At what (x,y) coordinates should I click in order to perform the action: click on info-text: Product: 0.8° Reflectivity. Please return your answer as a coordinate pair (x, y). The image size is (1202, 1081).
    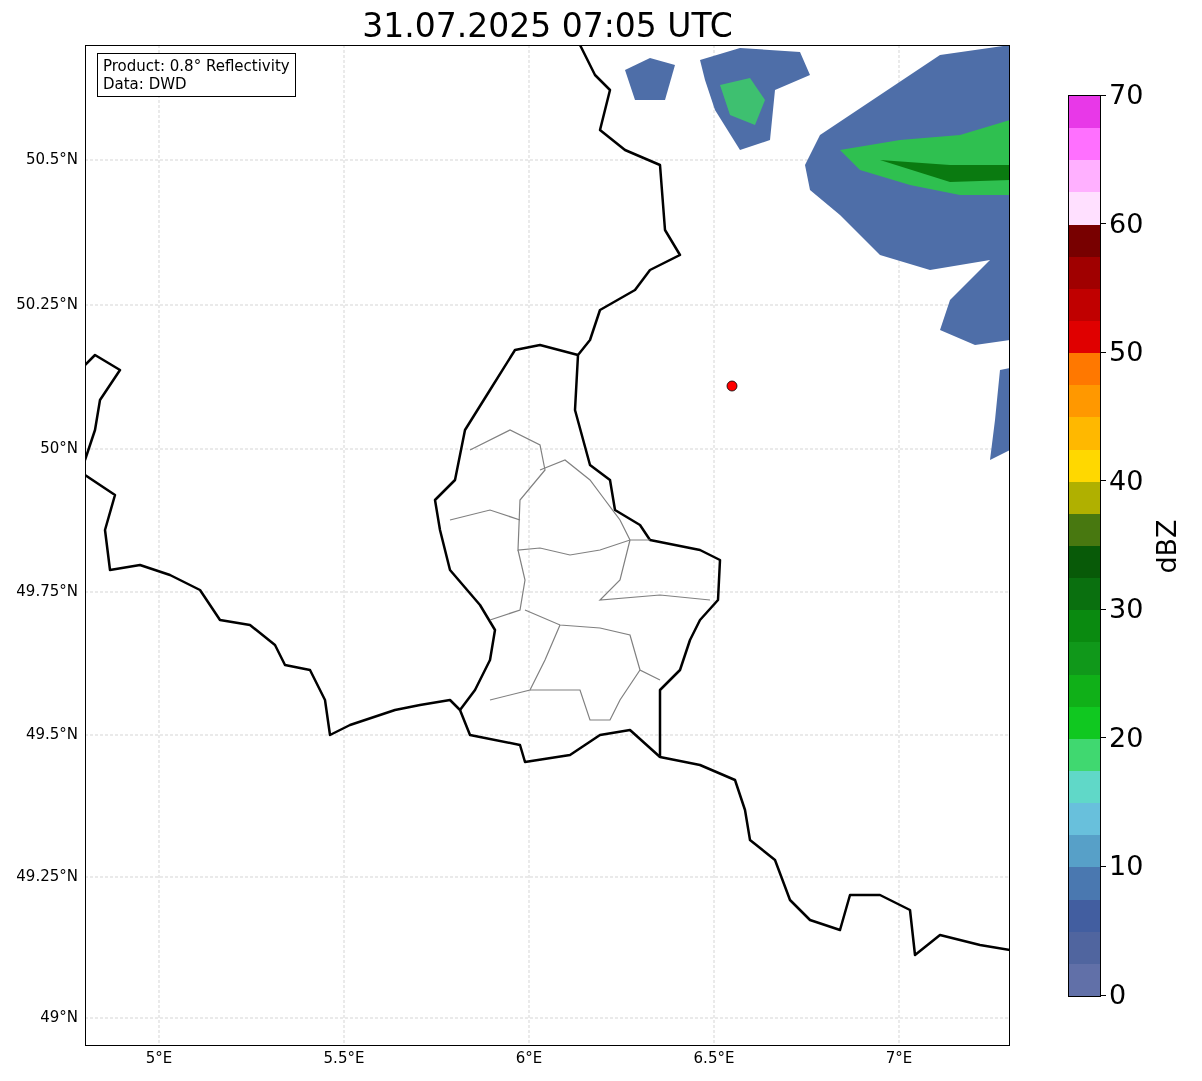
    Looking at the image, I should click on (196, 66).